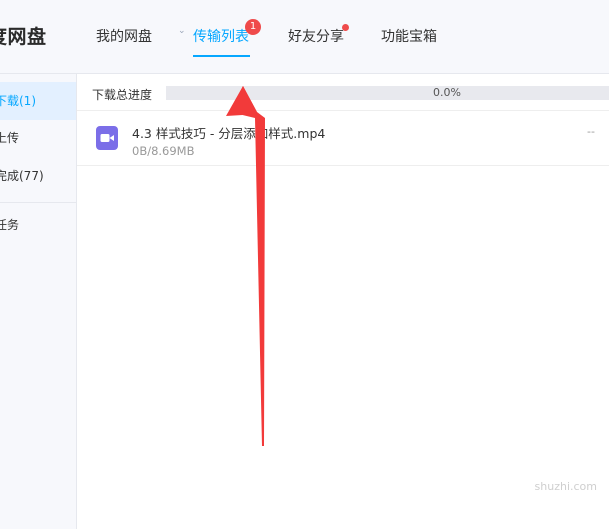  What do you see at coordinates (345, 27) in the screenshot?
I see `notification-dot` at bounding box center [345, 27].